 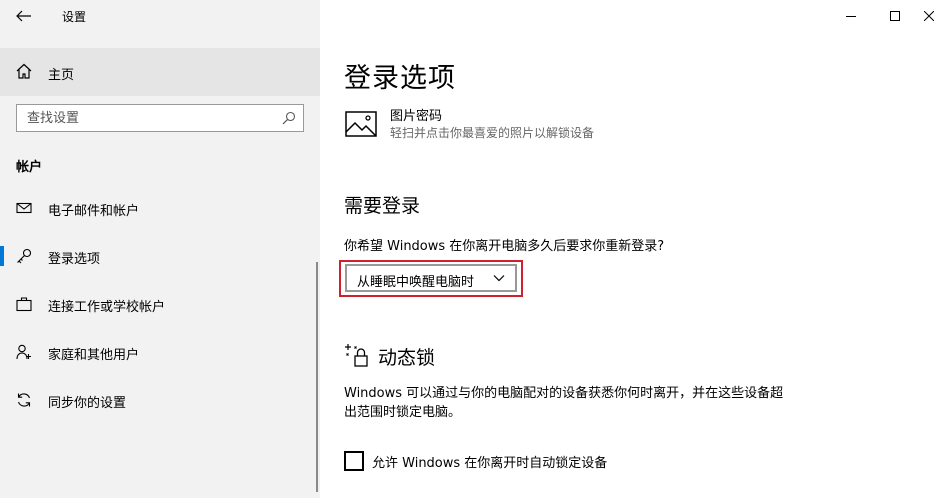 What do you see at coordinates (400, 78) in the screenshot?
I see `page-title: 登录选项` at bounding box center [400, 78].